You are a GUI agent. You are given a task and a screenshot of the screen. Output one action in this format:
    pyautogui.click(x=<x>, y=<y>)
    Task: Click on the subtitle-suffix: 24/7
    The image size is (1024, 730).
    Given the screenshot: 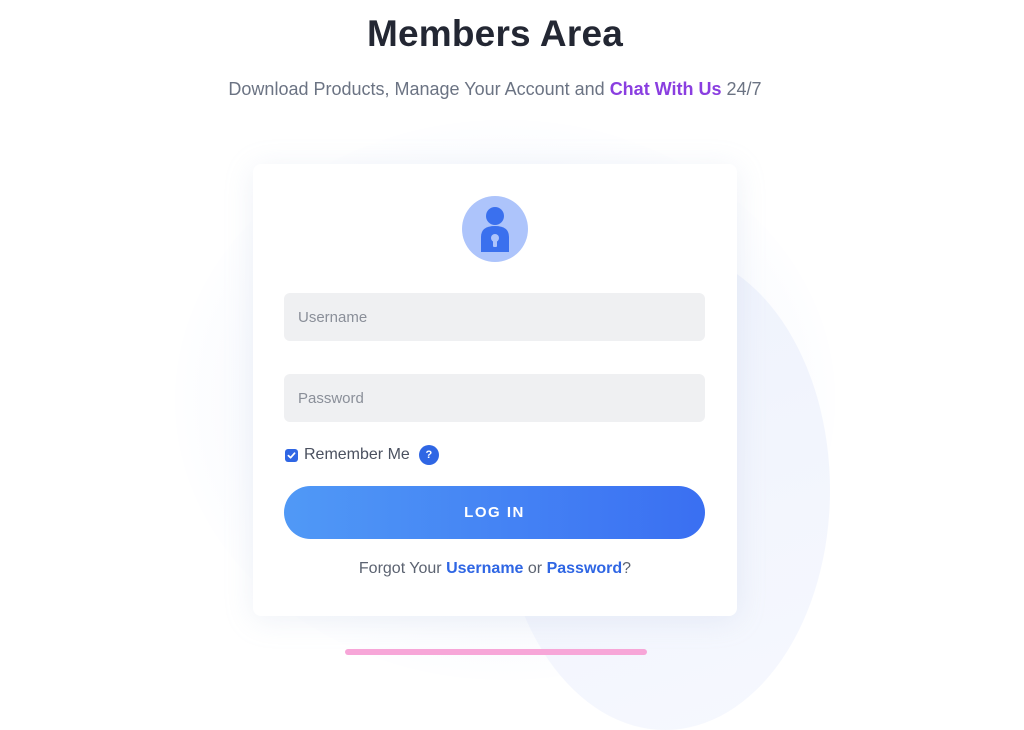 What is the action you would take?
    pyautogui.click(x=741, y=89)
    